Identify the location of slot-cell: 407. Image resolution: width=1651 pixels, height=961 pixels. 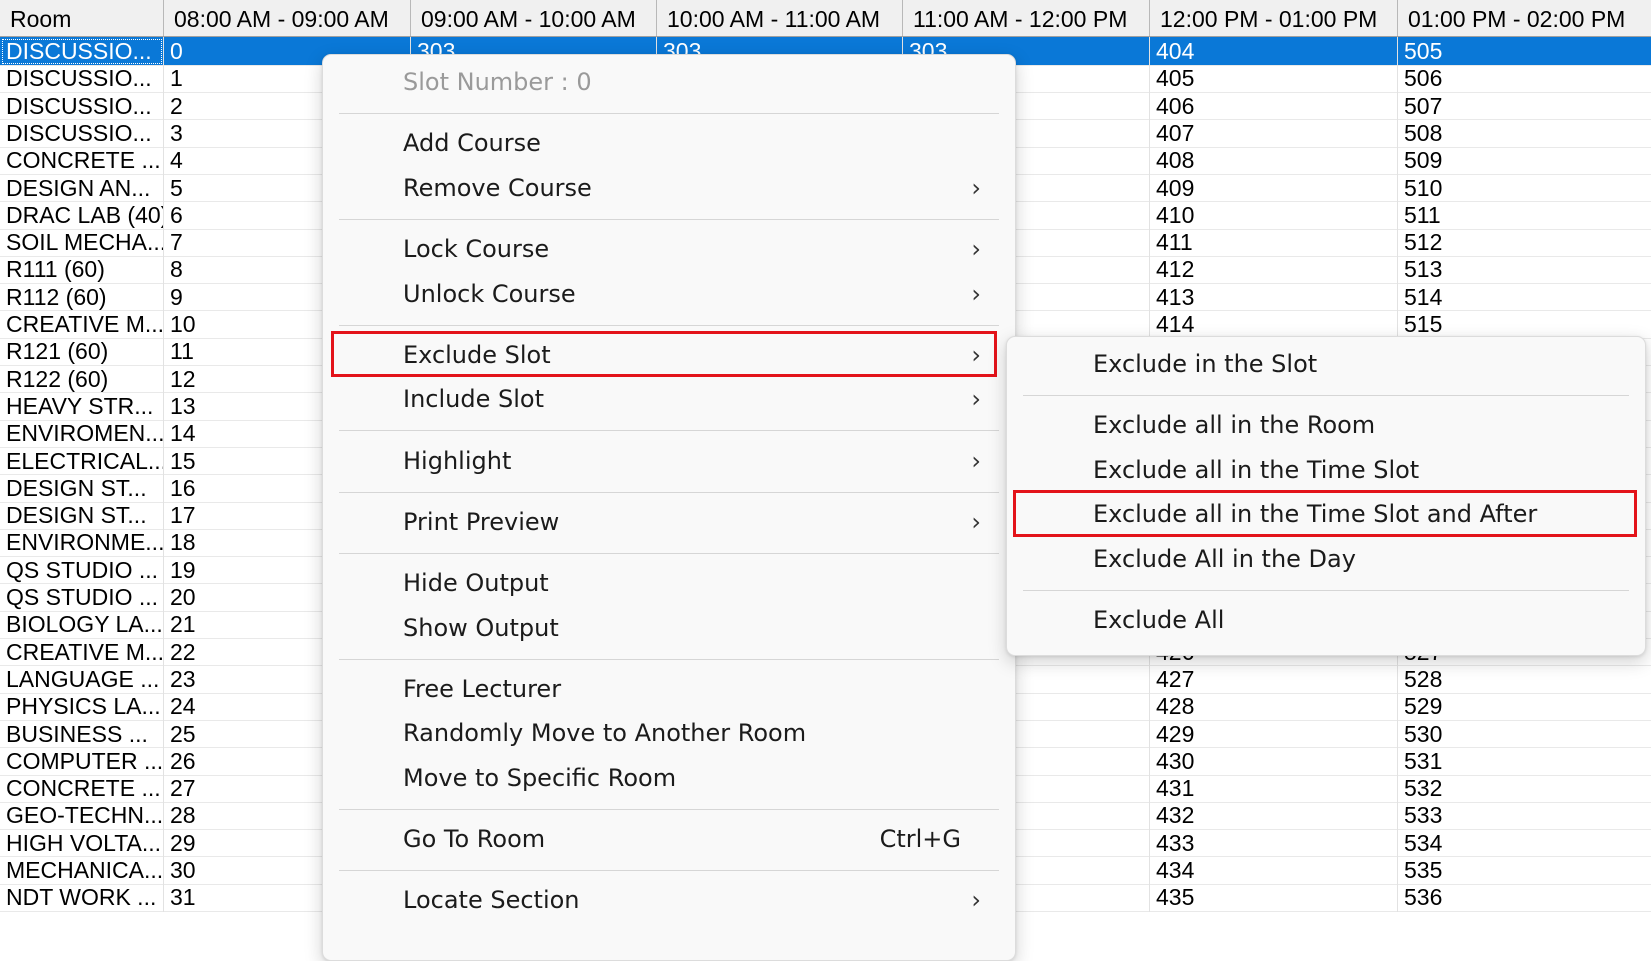
(1274, 133).